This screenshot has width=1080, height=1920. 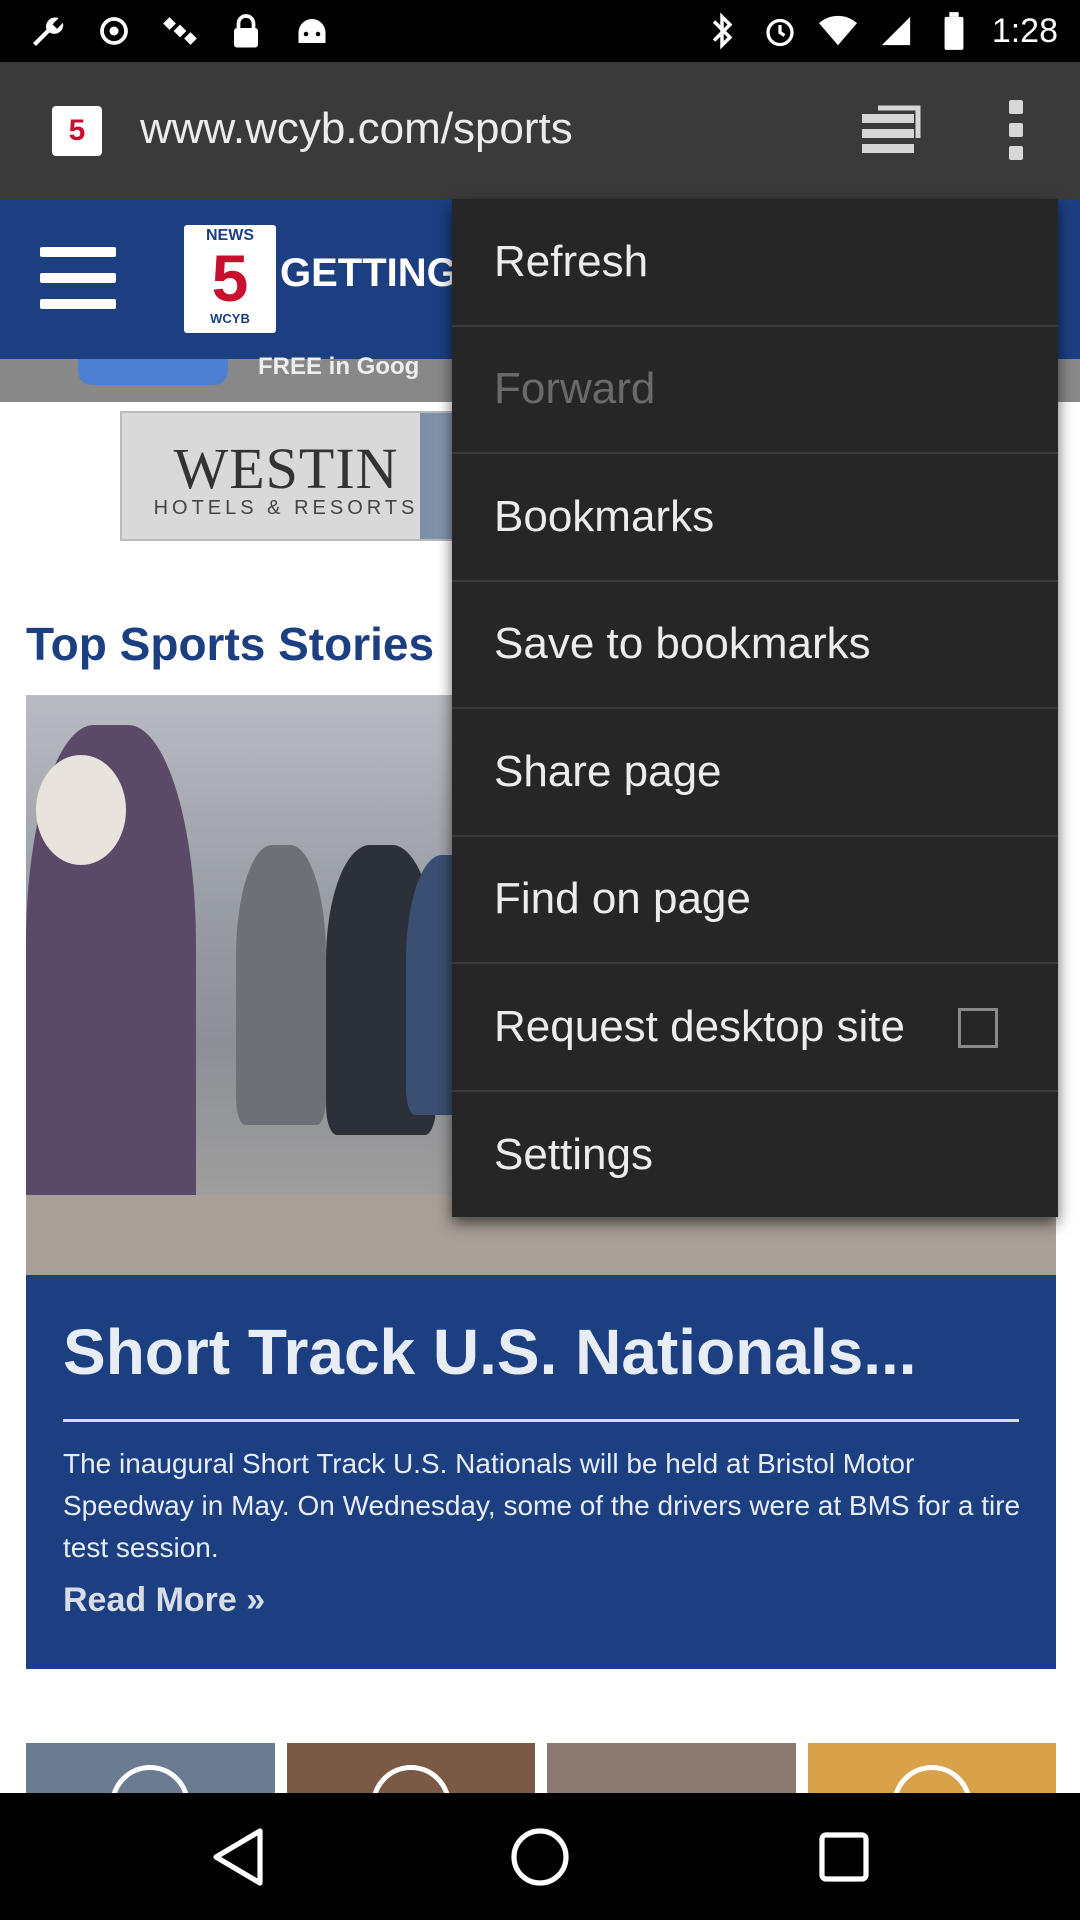 What do you see at coordinates (838, 31) in the screenshot?
I see `wifi-icon` at bounding box center [838, 31].